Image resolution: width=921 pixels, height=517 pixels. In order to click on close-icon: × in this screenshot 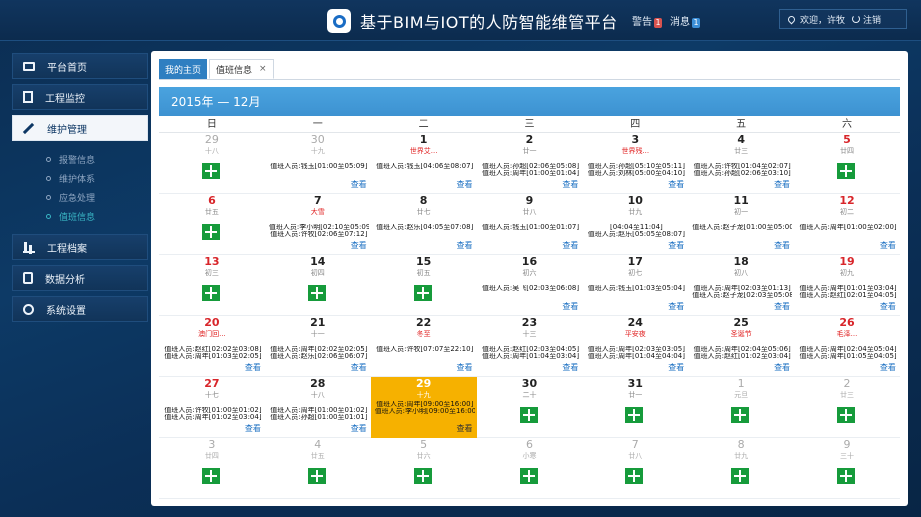, I will do `click(263, 69)`.